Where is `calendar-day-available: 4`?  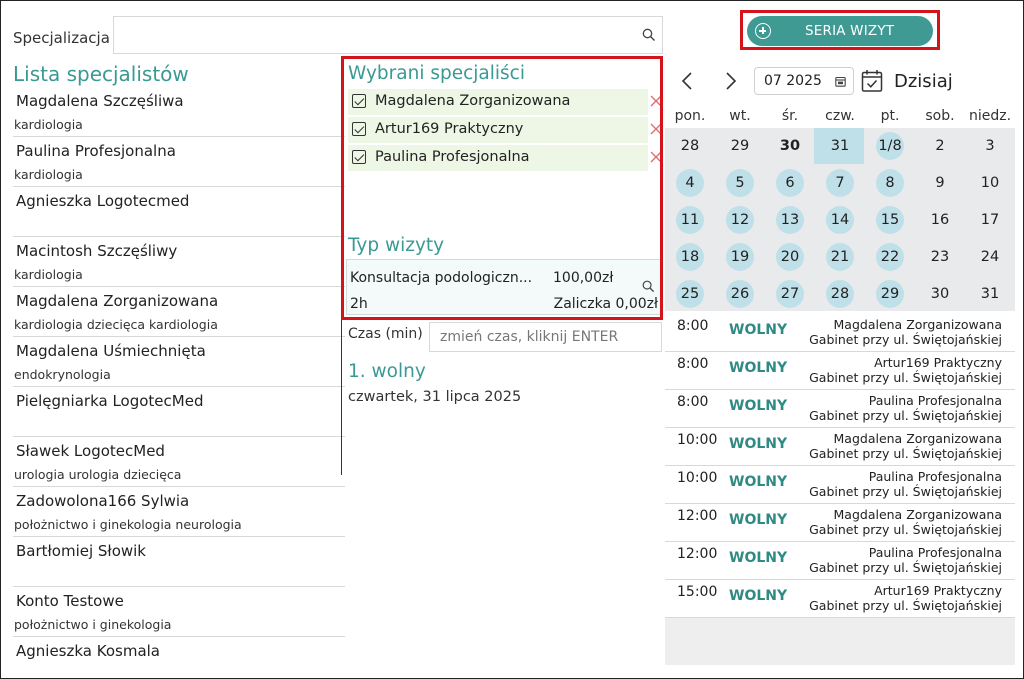 calendar-day-available: 4 is located at coordinates (690, 183).